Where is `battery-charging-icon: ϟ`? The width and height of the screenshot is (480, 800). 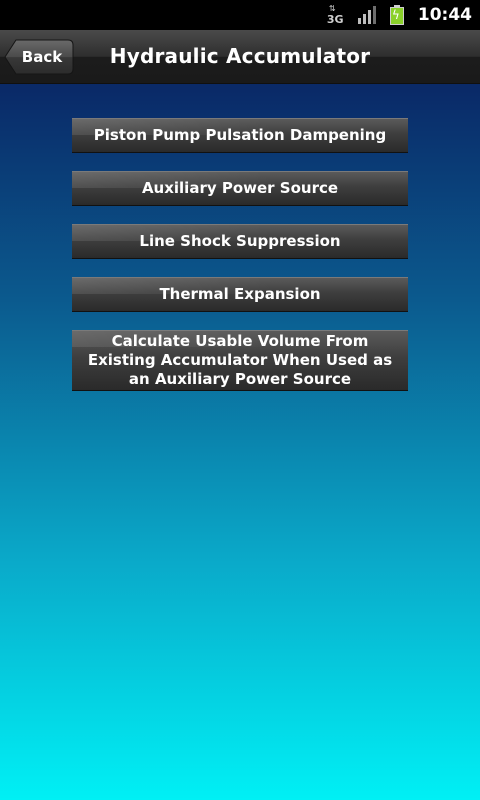
battery-charging-icon: ϟ is located at coordinates (396, 15).